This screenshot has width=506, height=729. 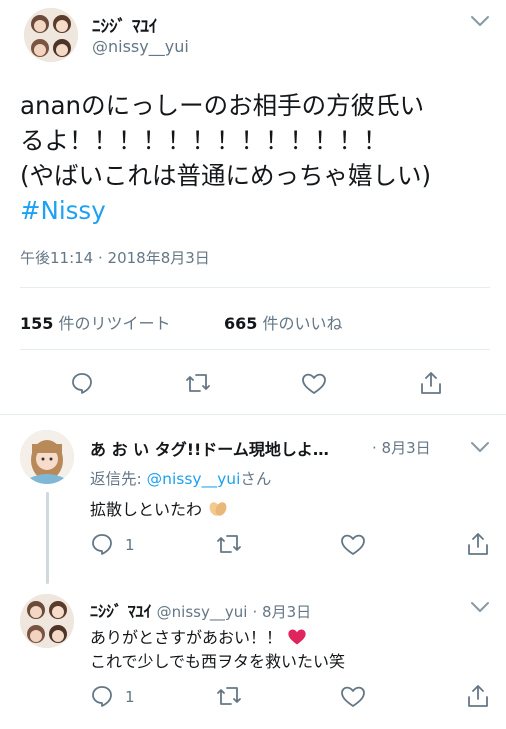 I want to click on likes-stat: 665 件のいいね, so click(x=283, y=322).